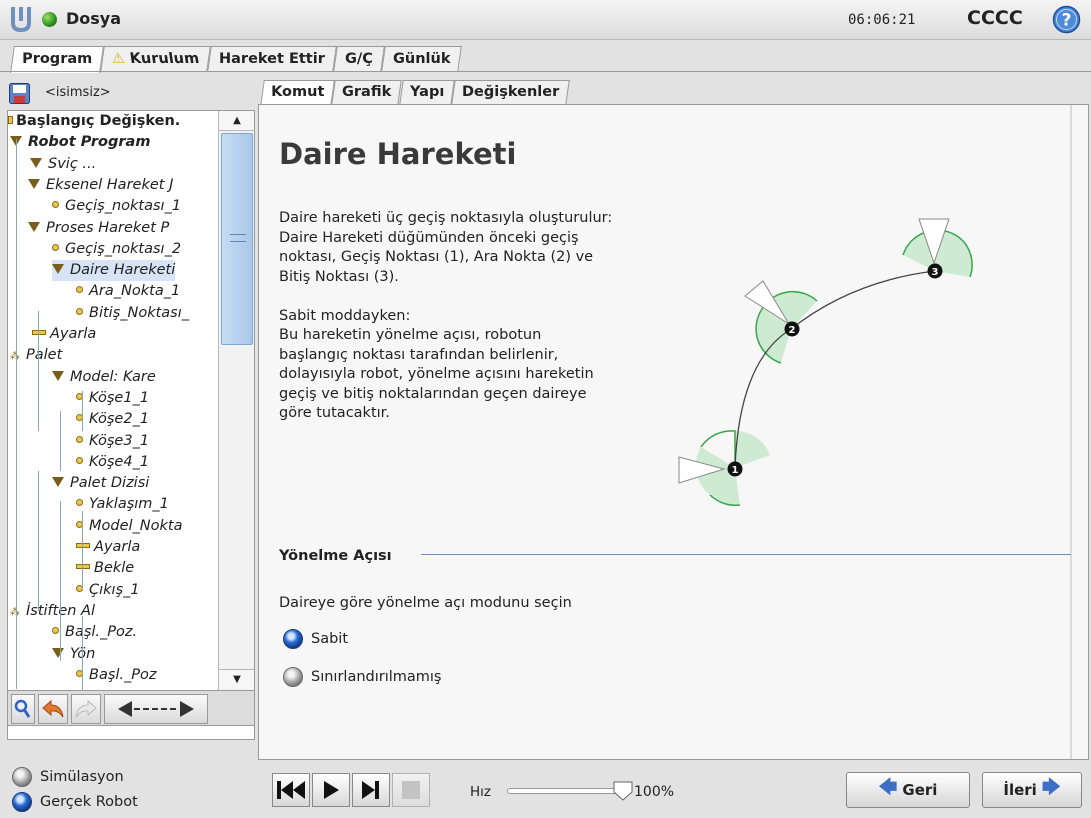 The width and height of the screenshot is (1091, 818). I want to click on stop-button, so click(411, 790).